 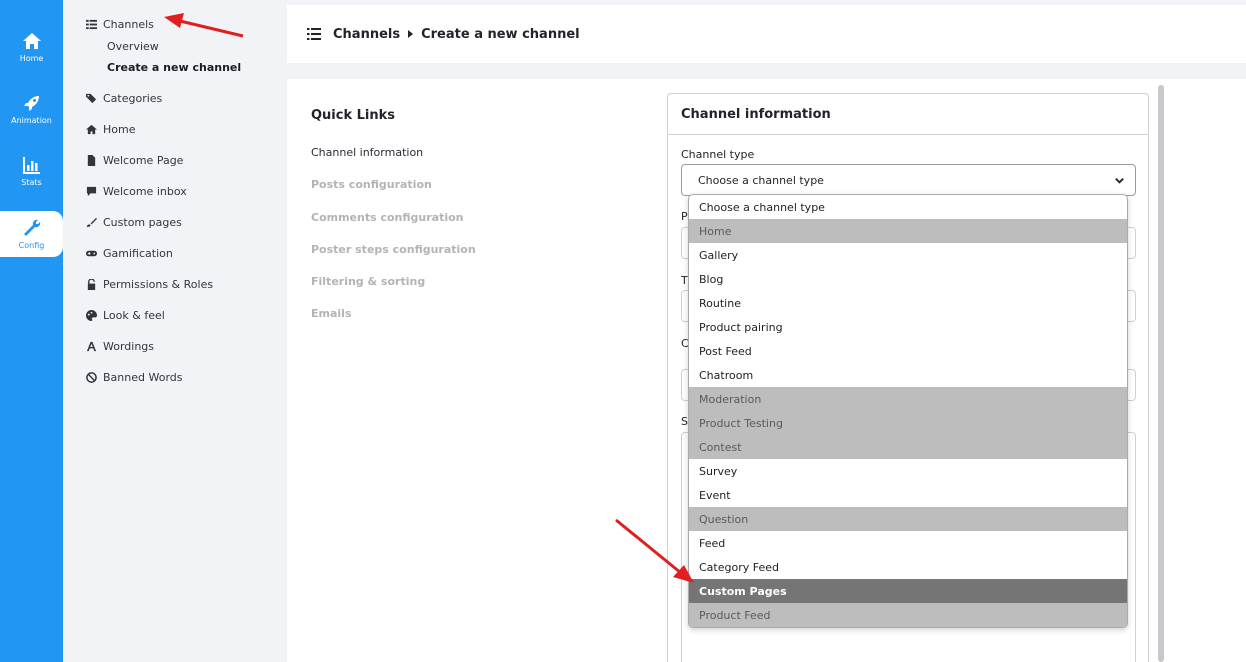 I want to click on quick-link-poster-steps: Poster steps configuration, so click(x=393, y=249).